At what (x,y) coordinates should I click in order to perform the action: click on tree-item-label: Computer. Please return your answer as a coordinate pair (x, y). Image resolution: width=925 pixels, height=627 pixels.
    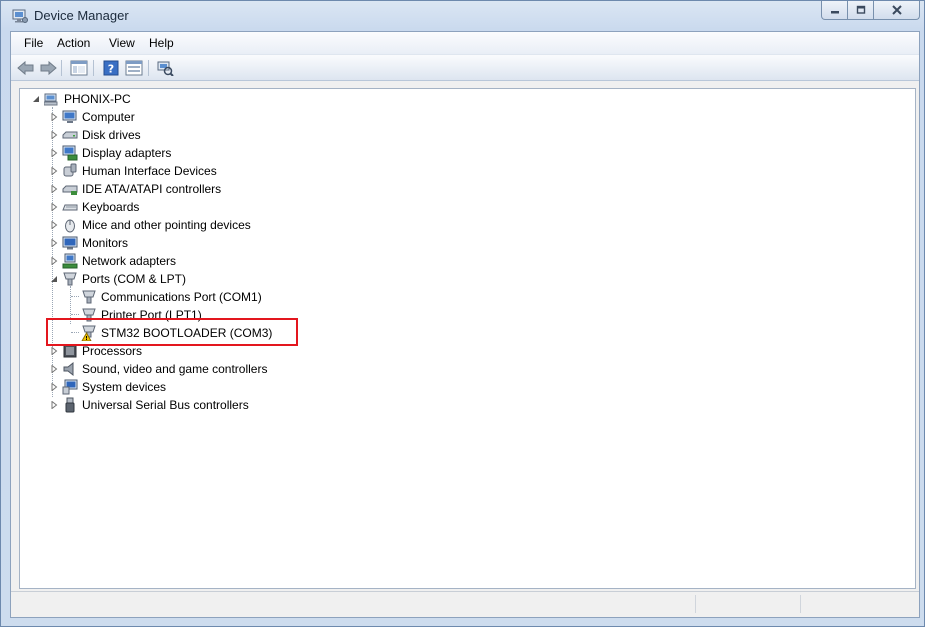
    Looking at the image, I should click on (108, 117).